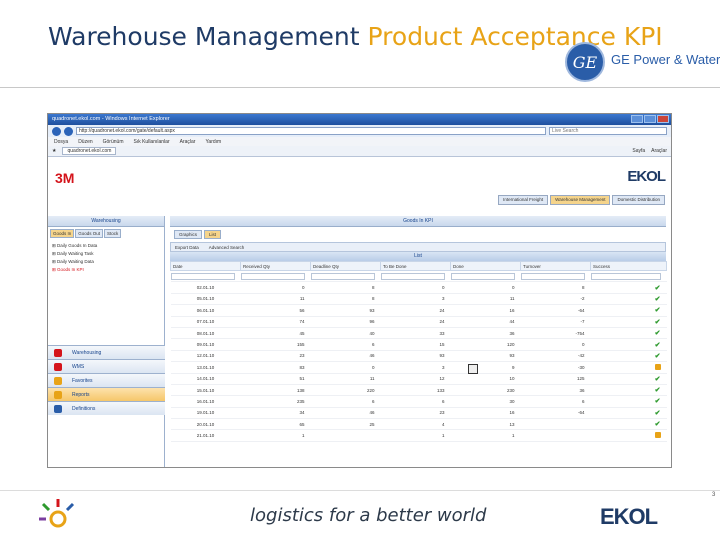 Image resolution: width=720 pixels, height=540 pixels. I want to click on table-row: 14.01.10 51 11 12 10 125 ✔, so click(418, 379).